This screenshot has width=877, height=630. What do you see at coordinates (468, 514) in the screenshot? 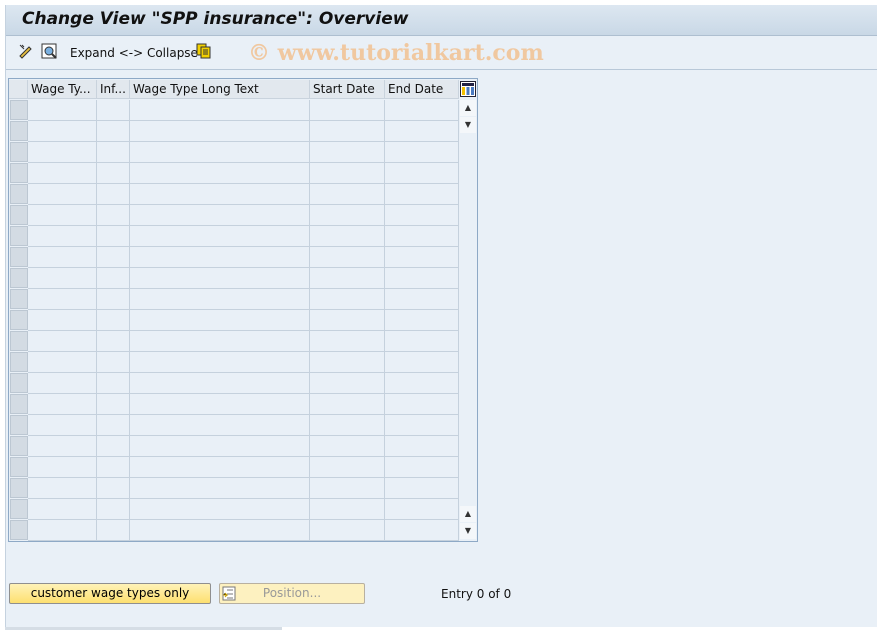
I see `scroll-page-up-button: ▲` at bounding box center [468, 514].